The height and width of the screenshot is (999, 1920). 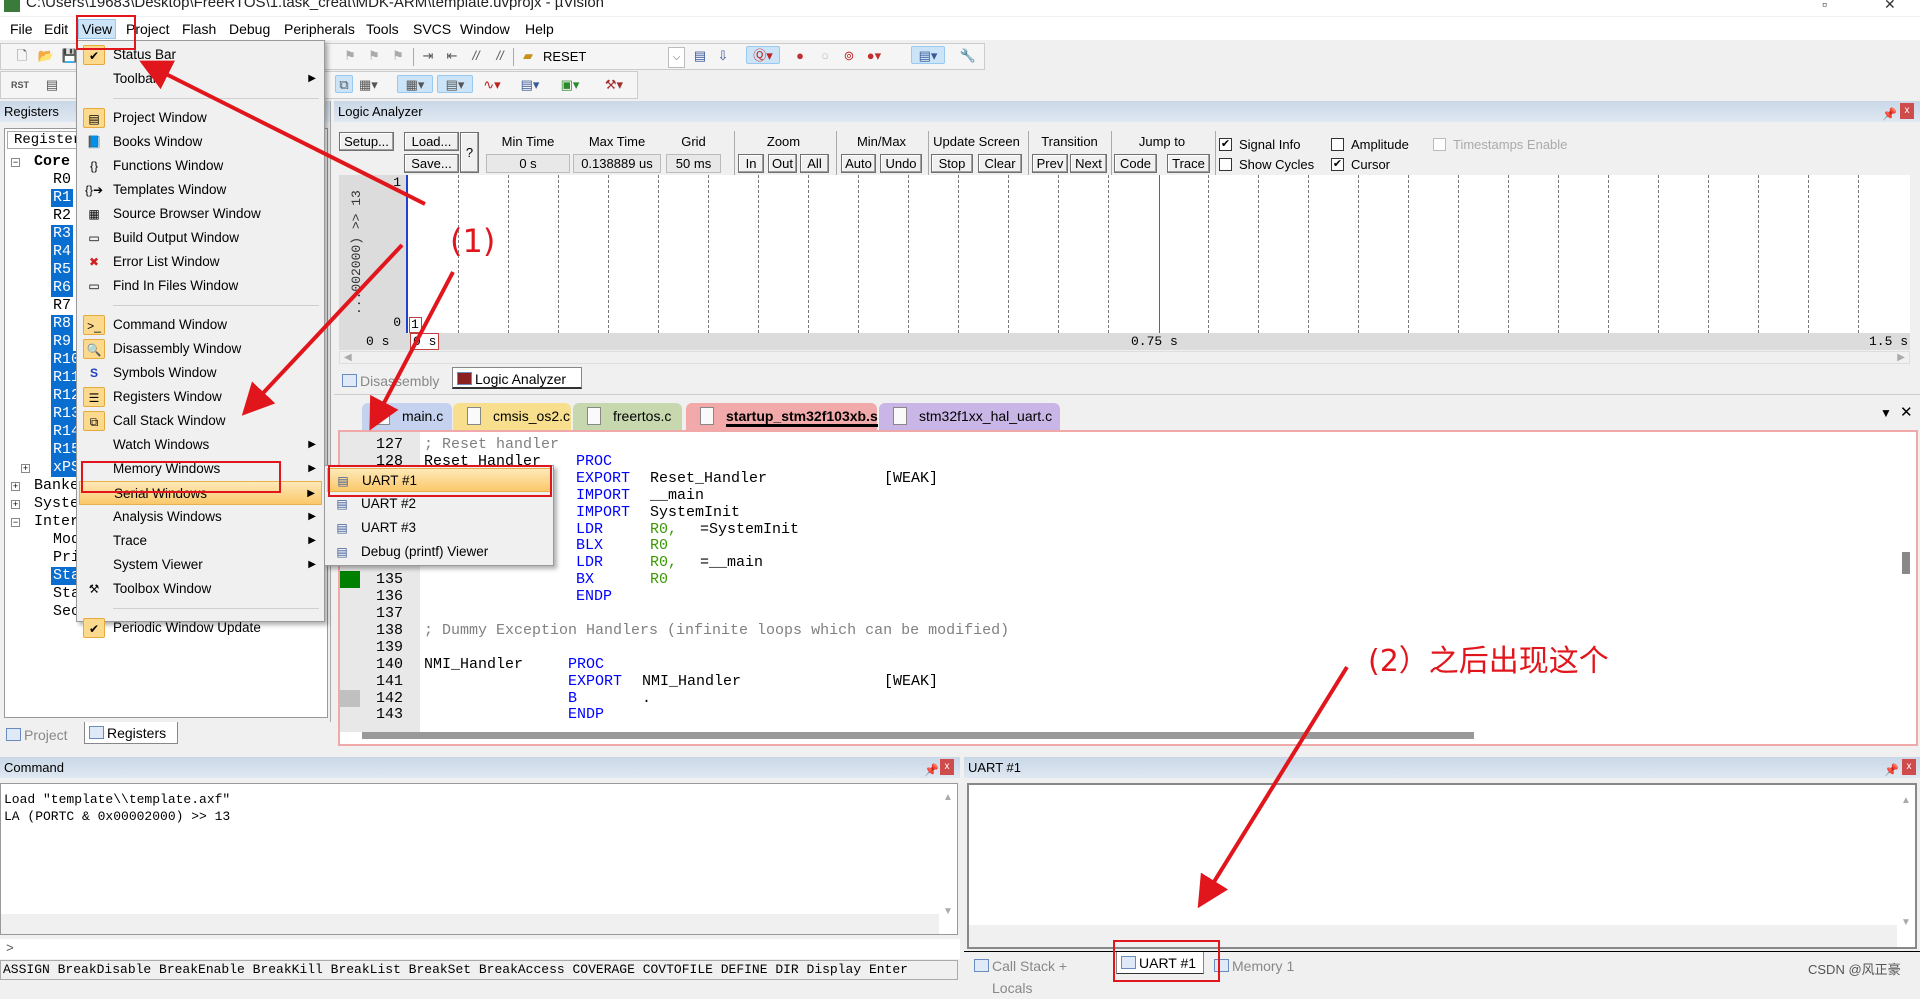 I want to click on trace-window-icon: ▤▾, so click(x=530, y=85).